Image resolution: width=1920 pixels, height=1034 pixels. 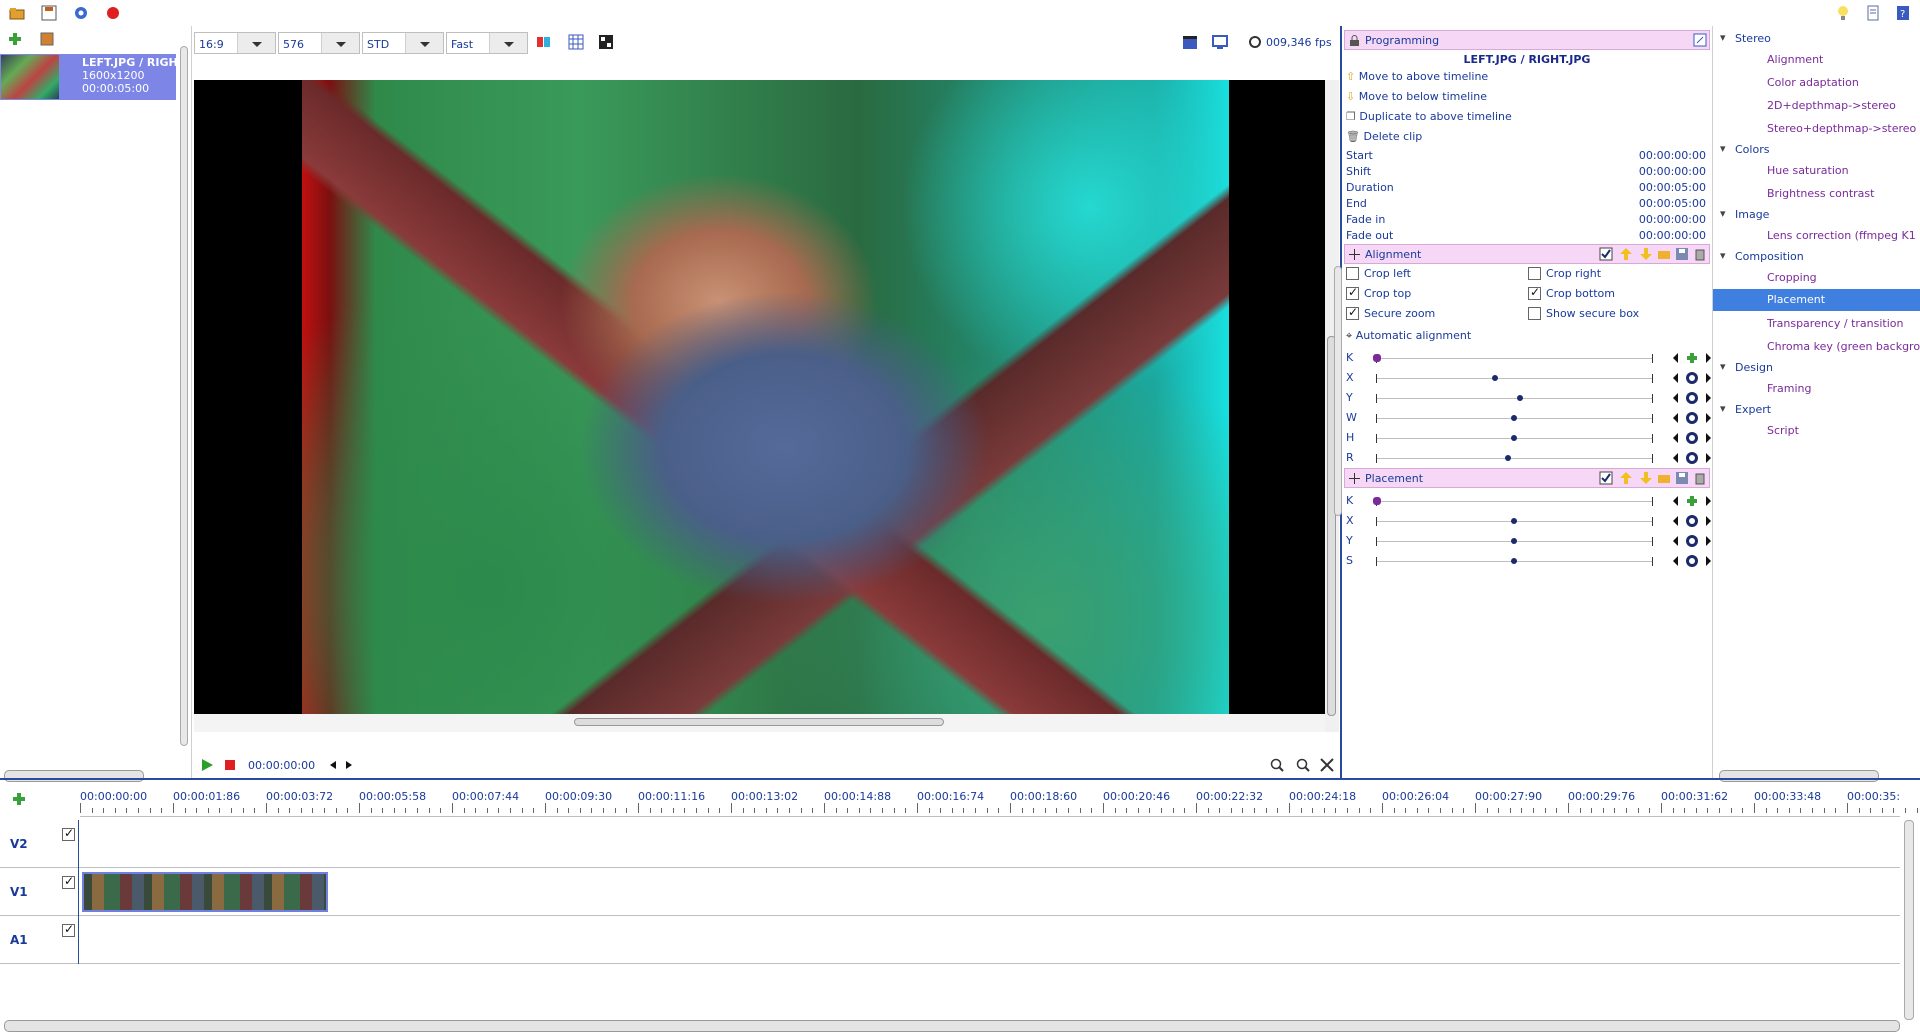 I want to click on crop-bottom-checkbox, so click(x=1534, y=292).